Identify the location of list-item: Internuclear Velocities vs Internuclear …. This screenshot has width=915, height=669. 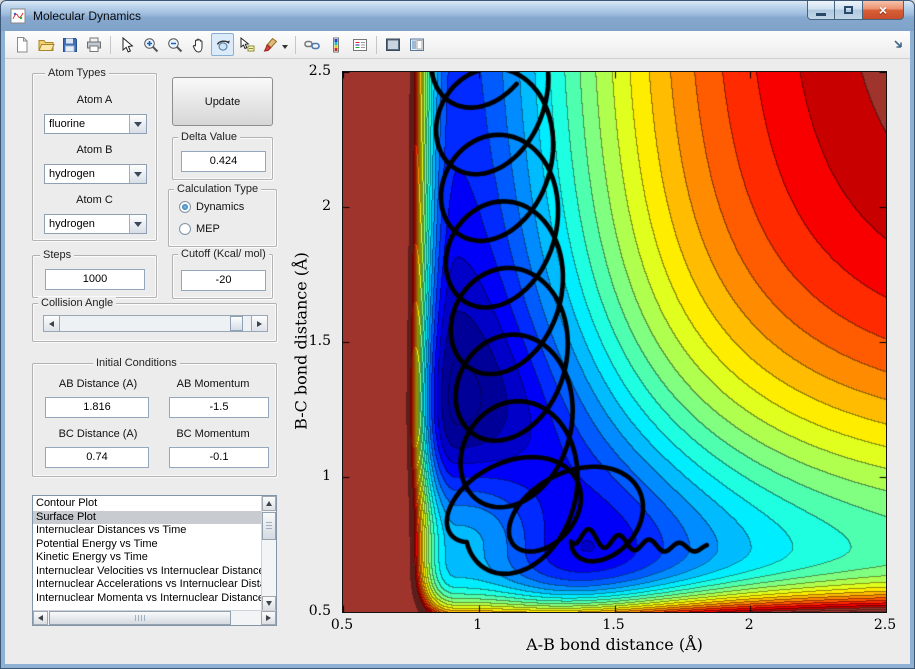
(147, 572).